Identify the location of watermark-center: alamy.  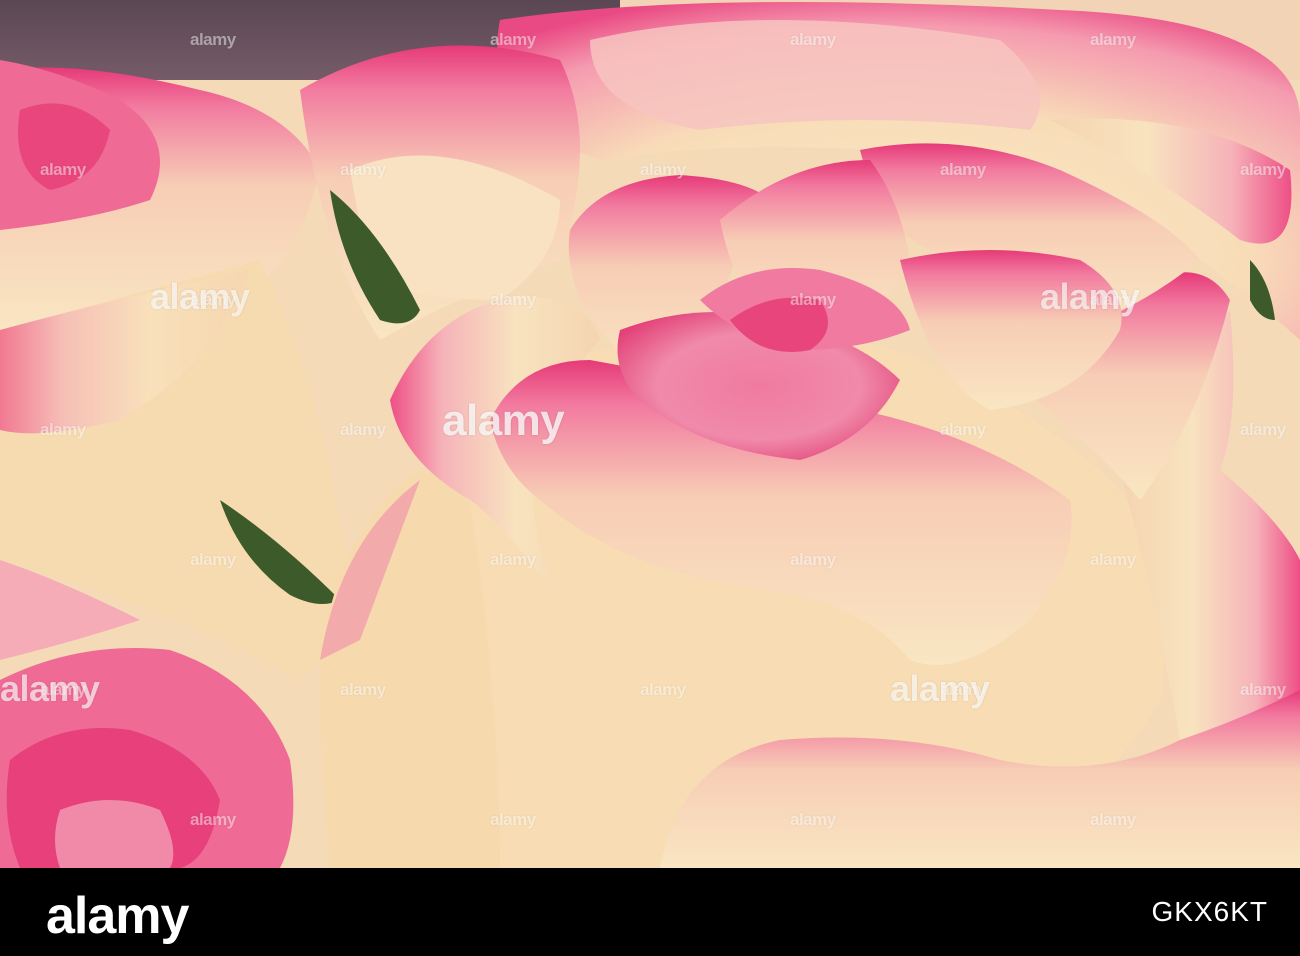
(503, 420).